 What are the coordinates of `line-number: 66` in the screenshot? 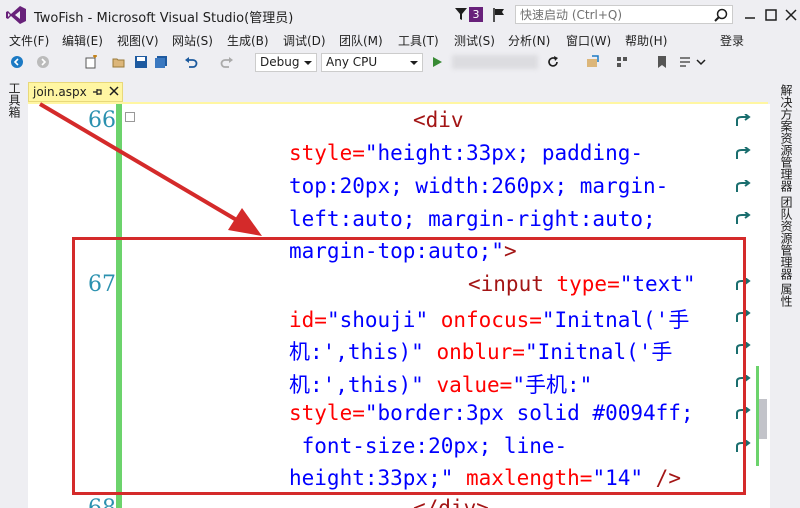 It's located at (102, 120).